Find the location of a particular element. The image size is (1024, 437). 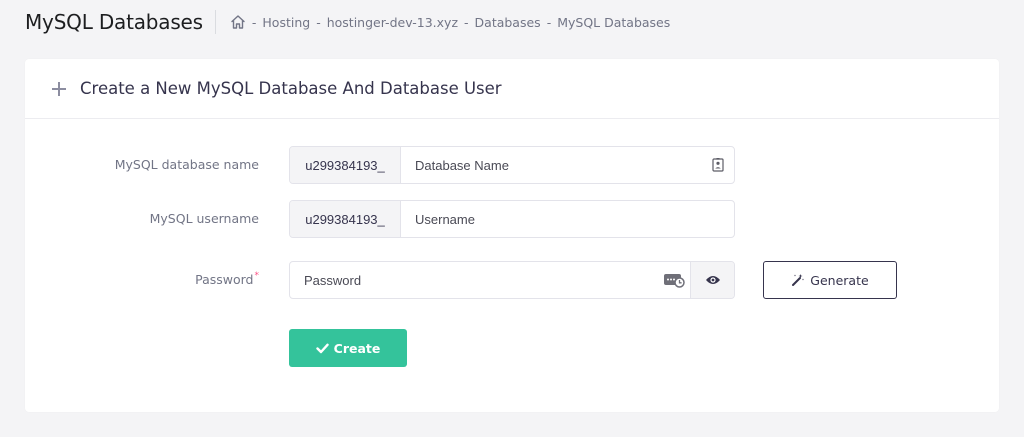

home-icon is located at coordinates (238, 22).